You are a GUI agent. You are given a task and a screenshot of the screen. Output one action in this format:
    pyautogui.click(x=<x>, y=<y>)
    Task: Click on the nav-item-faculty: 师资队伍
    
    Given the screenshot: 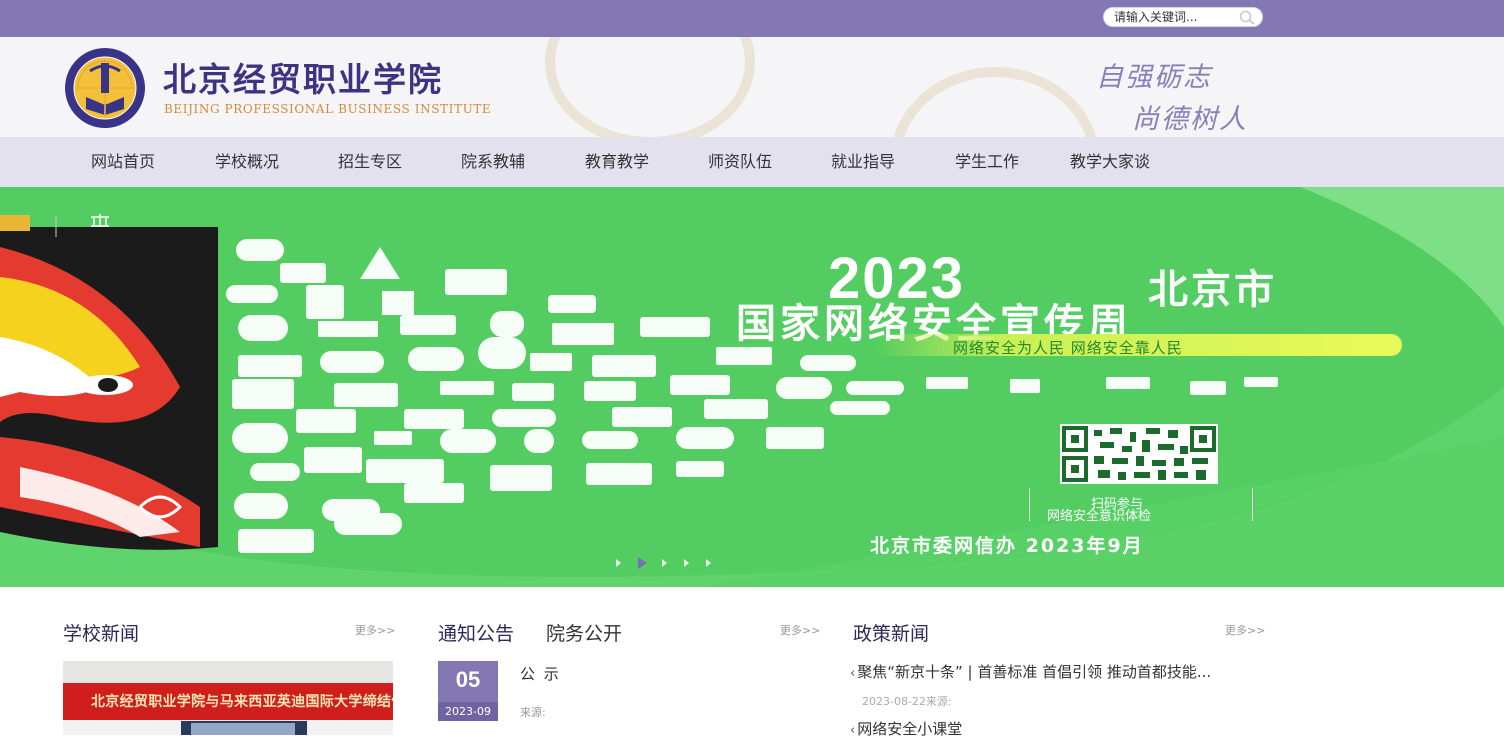 What is the action you would take?
    pyautogui.click(x=740, y=162)
    